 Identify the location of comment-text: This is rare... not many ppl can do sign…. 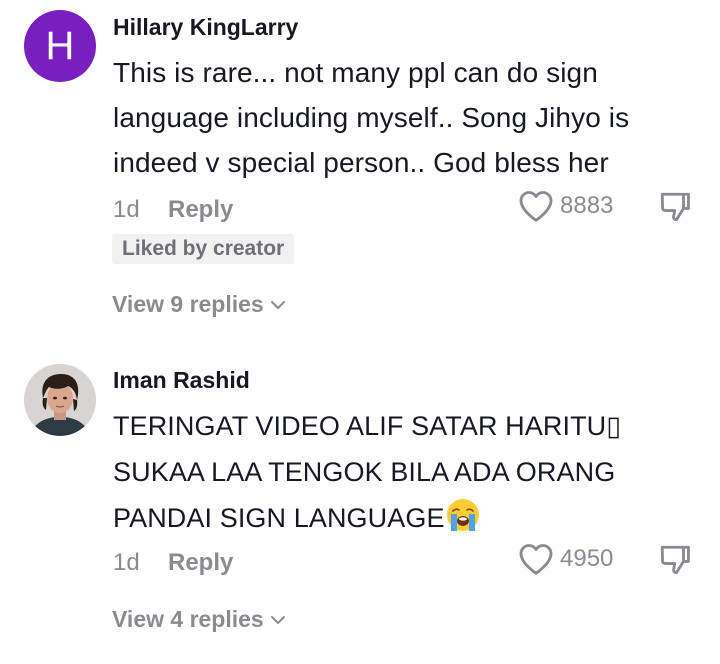
(371, 117).